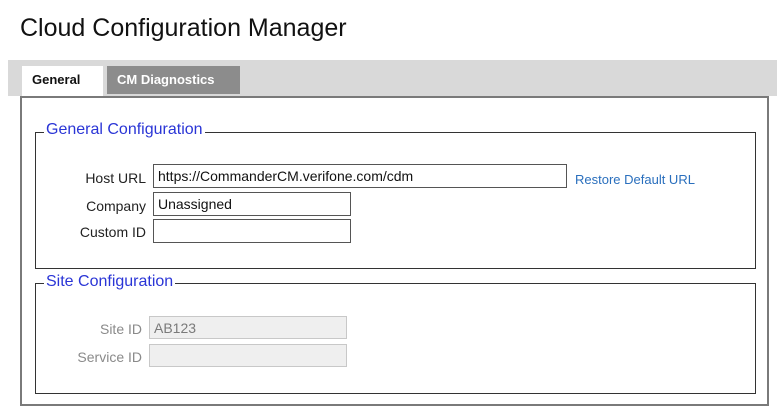  What do you see at coordinates (115, 178) in the screenshot?
I see `host-url-label: Host URL` at bounding box center [115, 178].